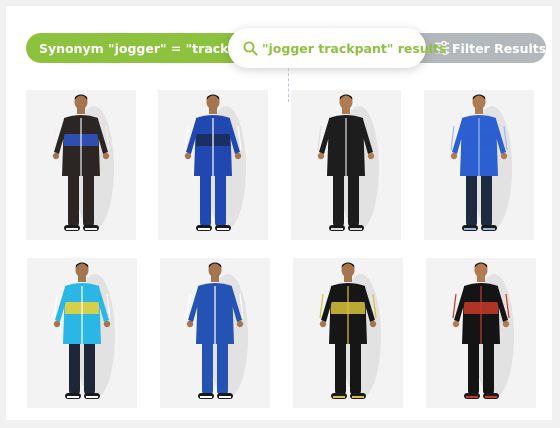 The width and height of the screenshot is (560, 428). I want to click on search-query-box: "jogger trackpant" results, so click(337, 48).